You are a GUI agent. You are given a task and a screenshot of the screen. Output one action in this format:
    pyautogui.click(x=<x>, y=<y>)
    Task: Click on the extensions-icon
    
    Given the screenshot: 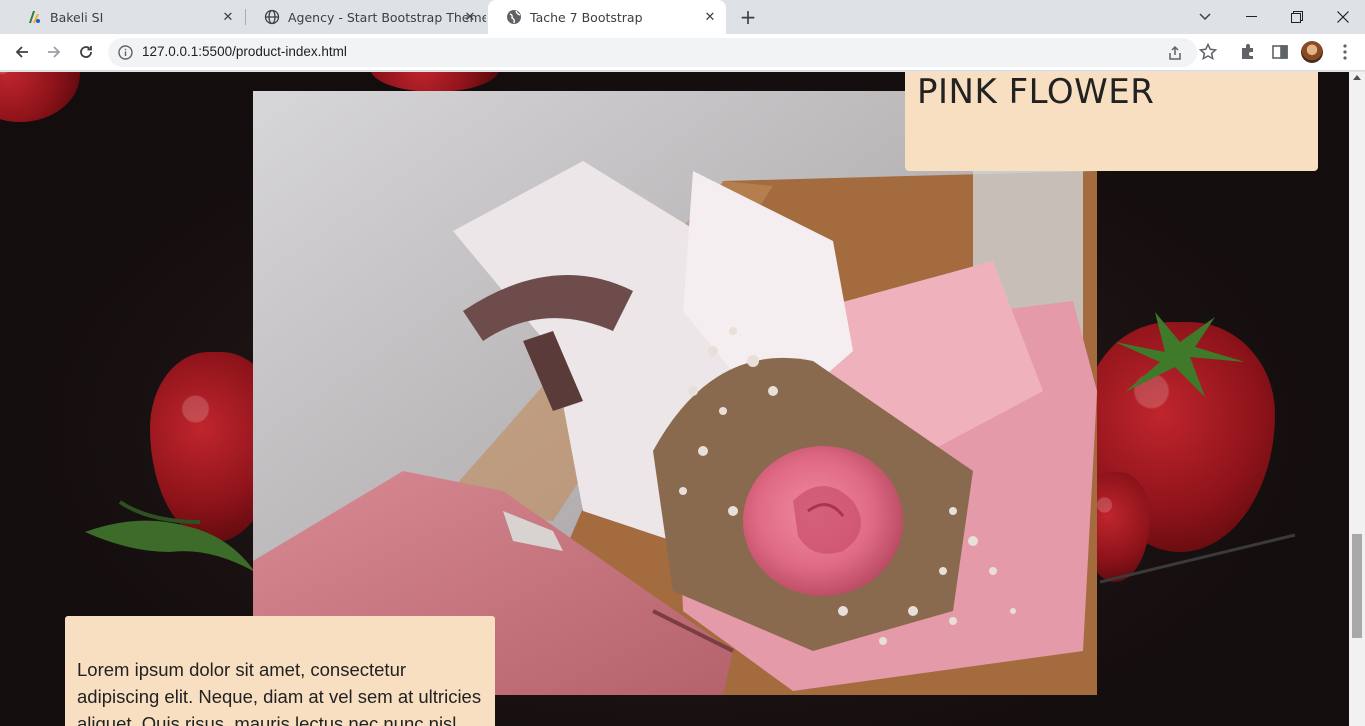 What is the action you would take?
    pyautogui.click(x=1248, y=52)
    